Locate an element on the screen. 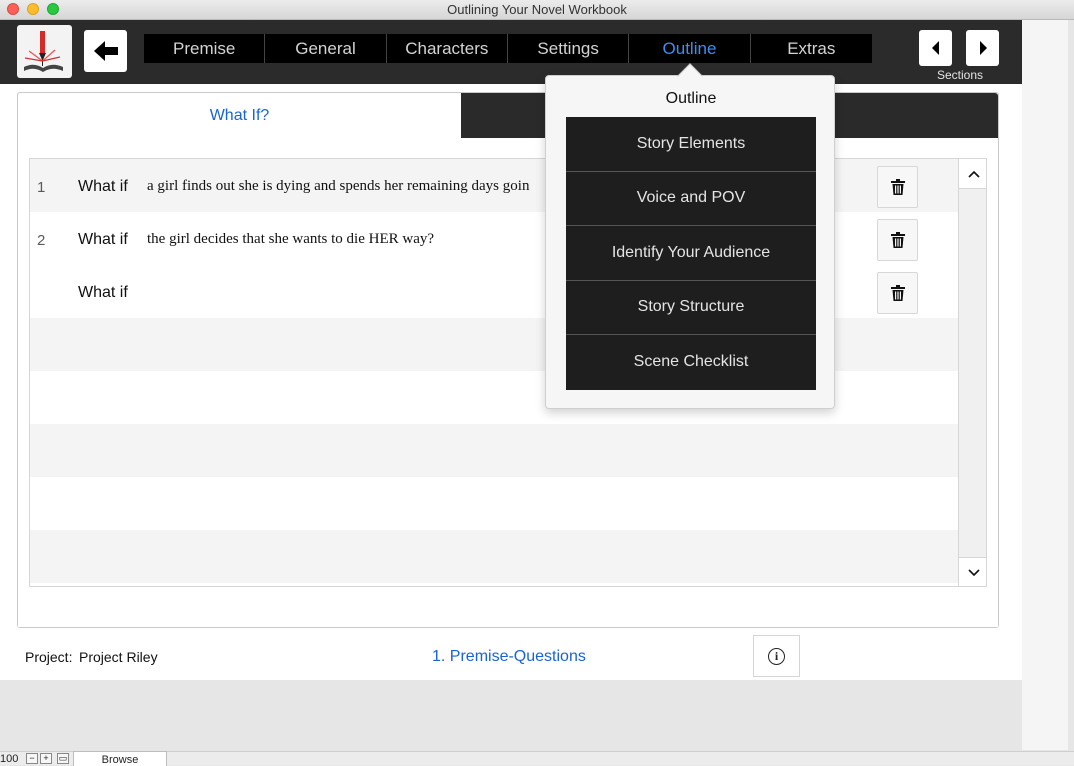  section-prev-button is located at coordinates (935, 48).